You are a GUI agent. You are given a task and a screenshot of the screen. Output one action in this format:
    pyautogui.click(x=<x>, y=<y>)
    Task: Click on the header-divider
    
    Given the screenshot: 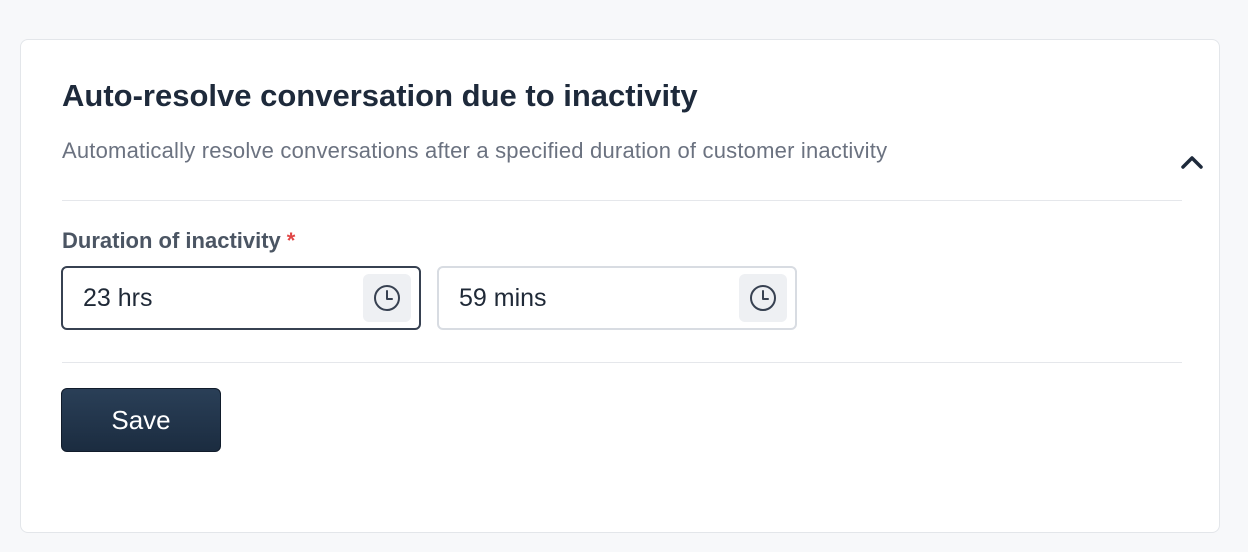 What is the action you would take?
    pyautogui.click(x=622, y=200)
    